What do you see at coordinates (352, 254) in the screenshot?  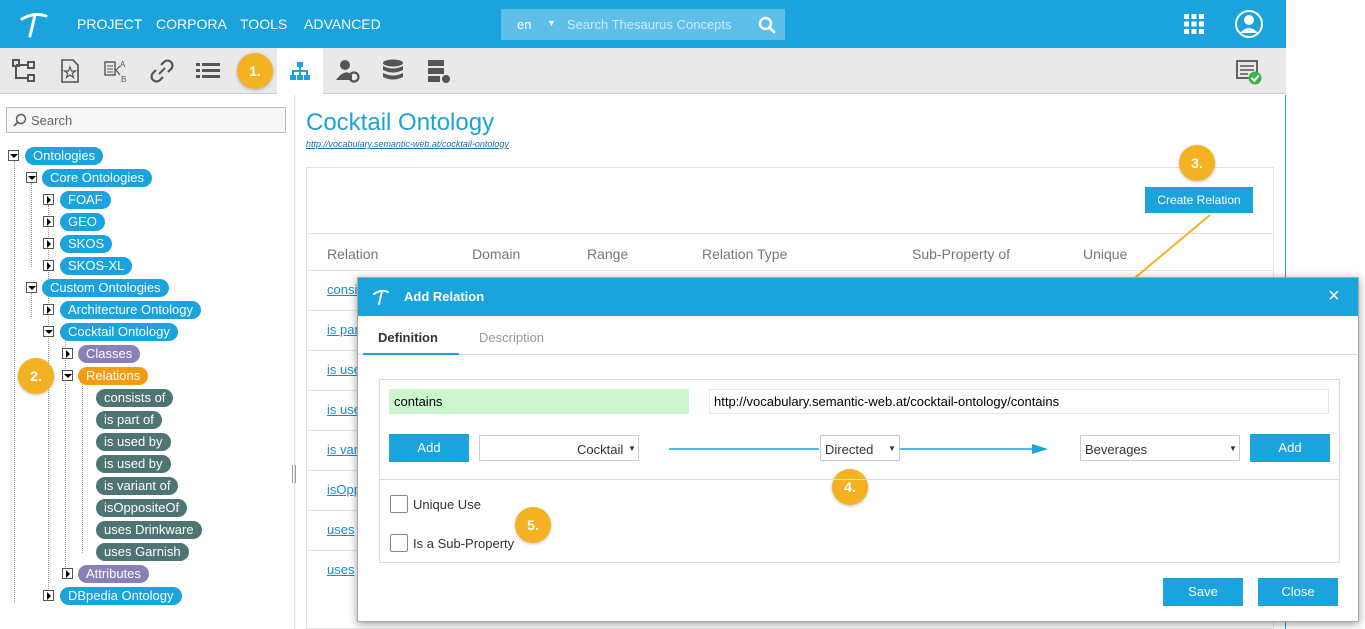 I see `column-relation: Relation` at bounding box center [352, 254].